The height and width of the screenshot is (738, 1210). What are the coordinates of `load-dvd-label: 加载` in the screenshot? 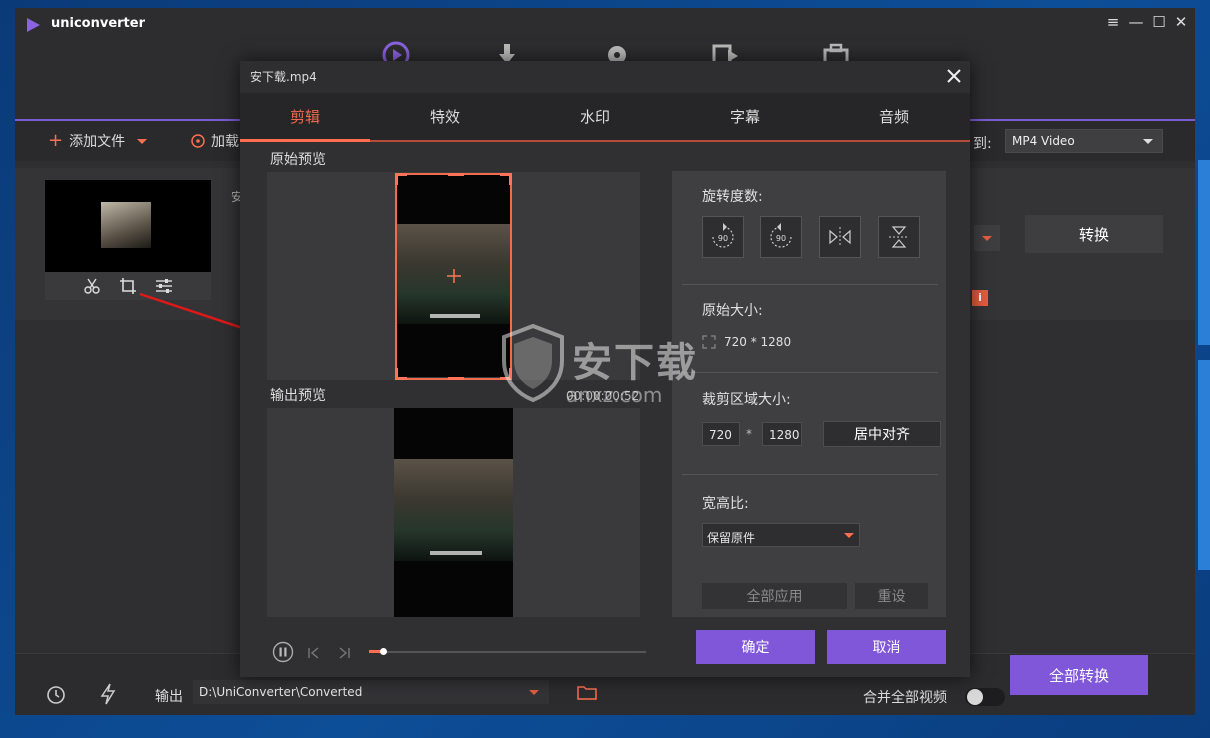 It's located at (225, 142).